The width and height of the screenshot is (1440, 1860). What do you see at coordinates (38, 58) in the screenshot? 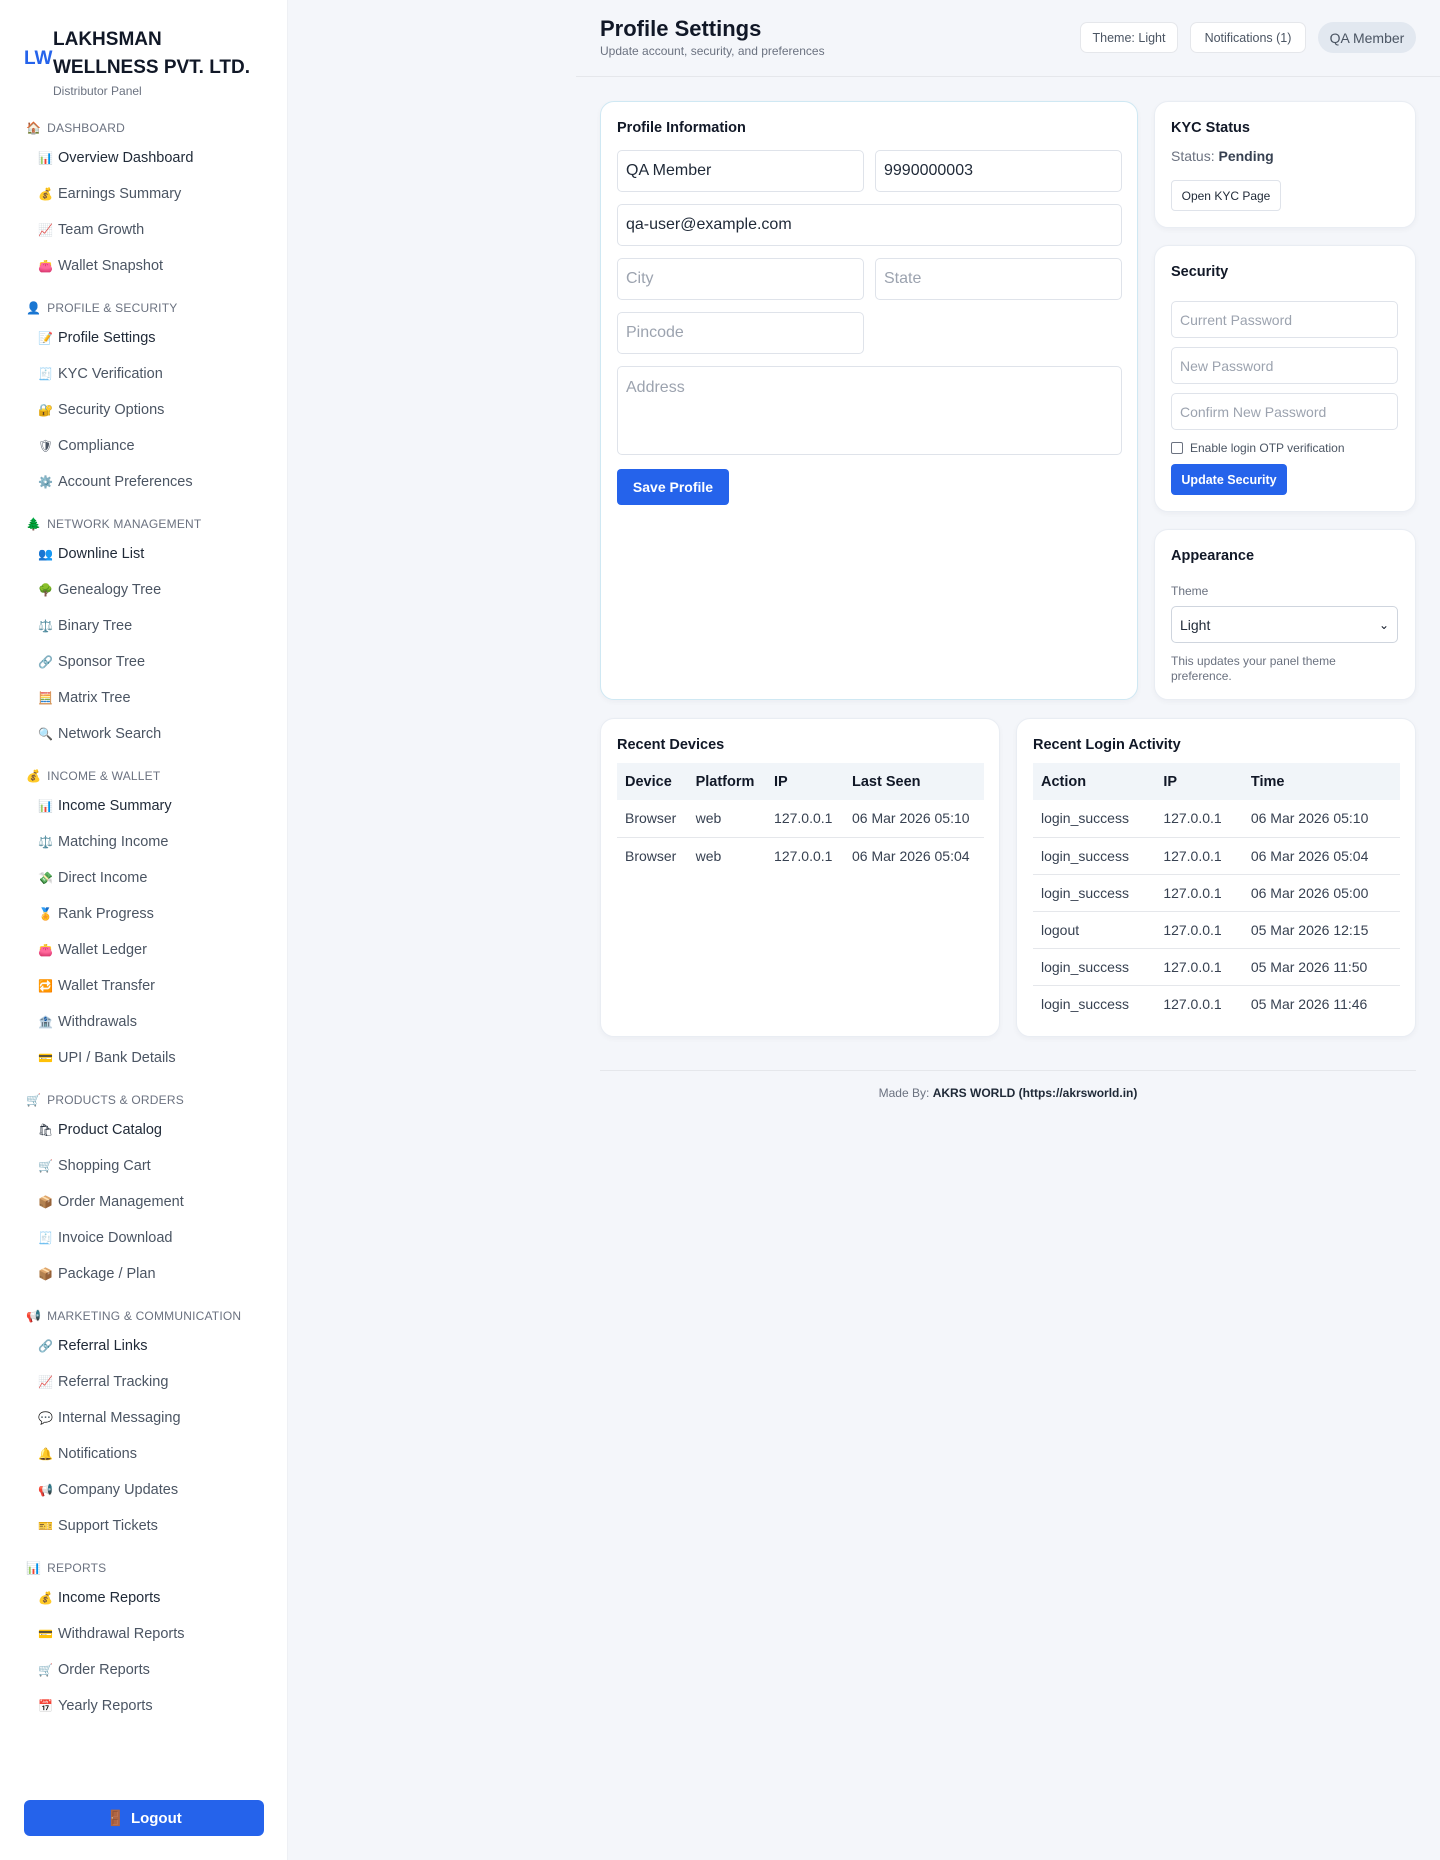
I see `brand-logo: LW` at bounding box center [38, 58].